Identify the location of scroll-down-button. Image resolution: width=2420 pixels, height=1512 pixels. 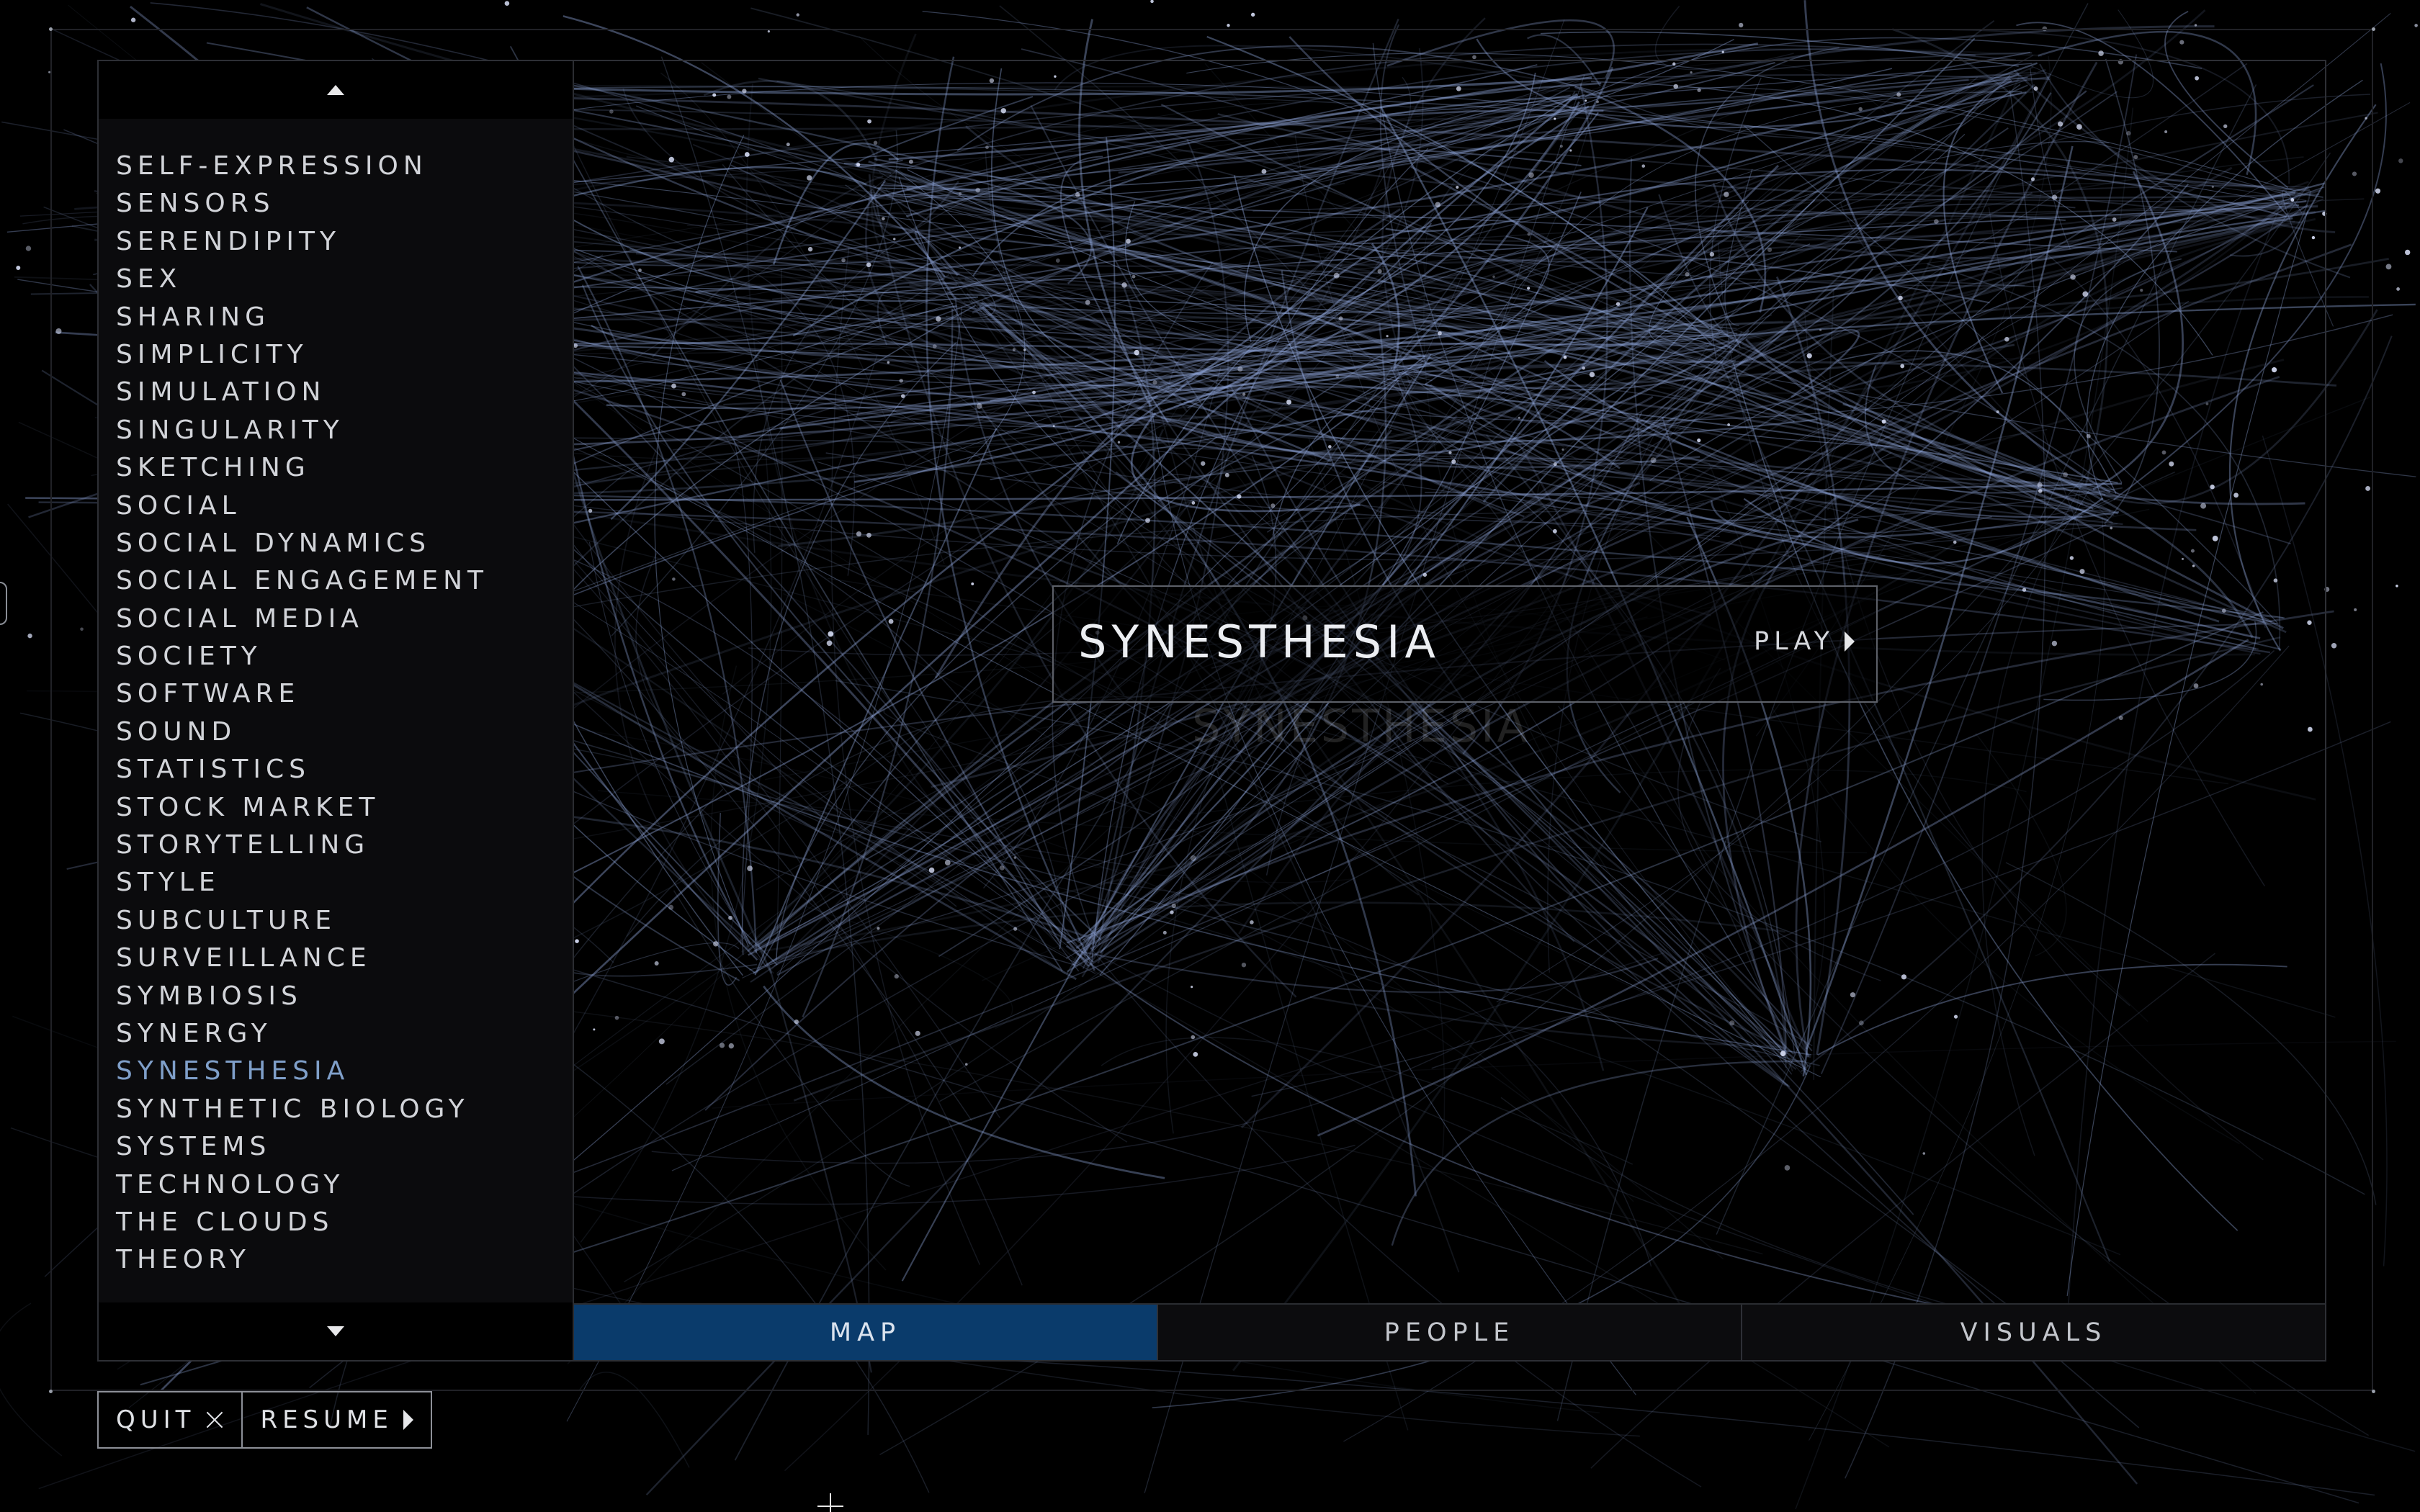
(336, 1331).